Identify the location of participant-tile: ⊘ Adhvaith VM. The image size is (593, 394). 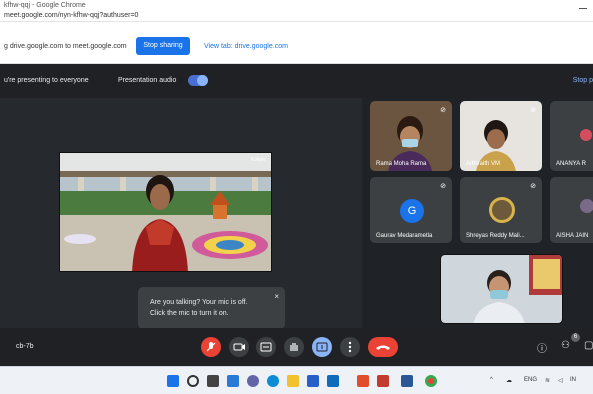
(501, 136).